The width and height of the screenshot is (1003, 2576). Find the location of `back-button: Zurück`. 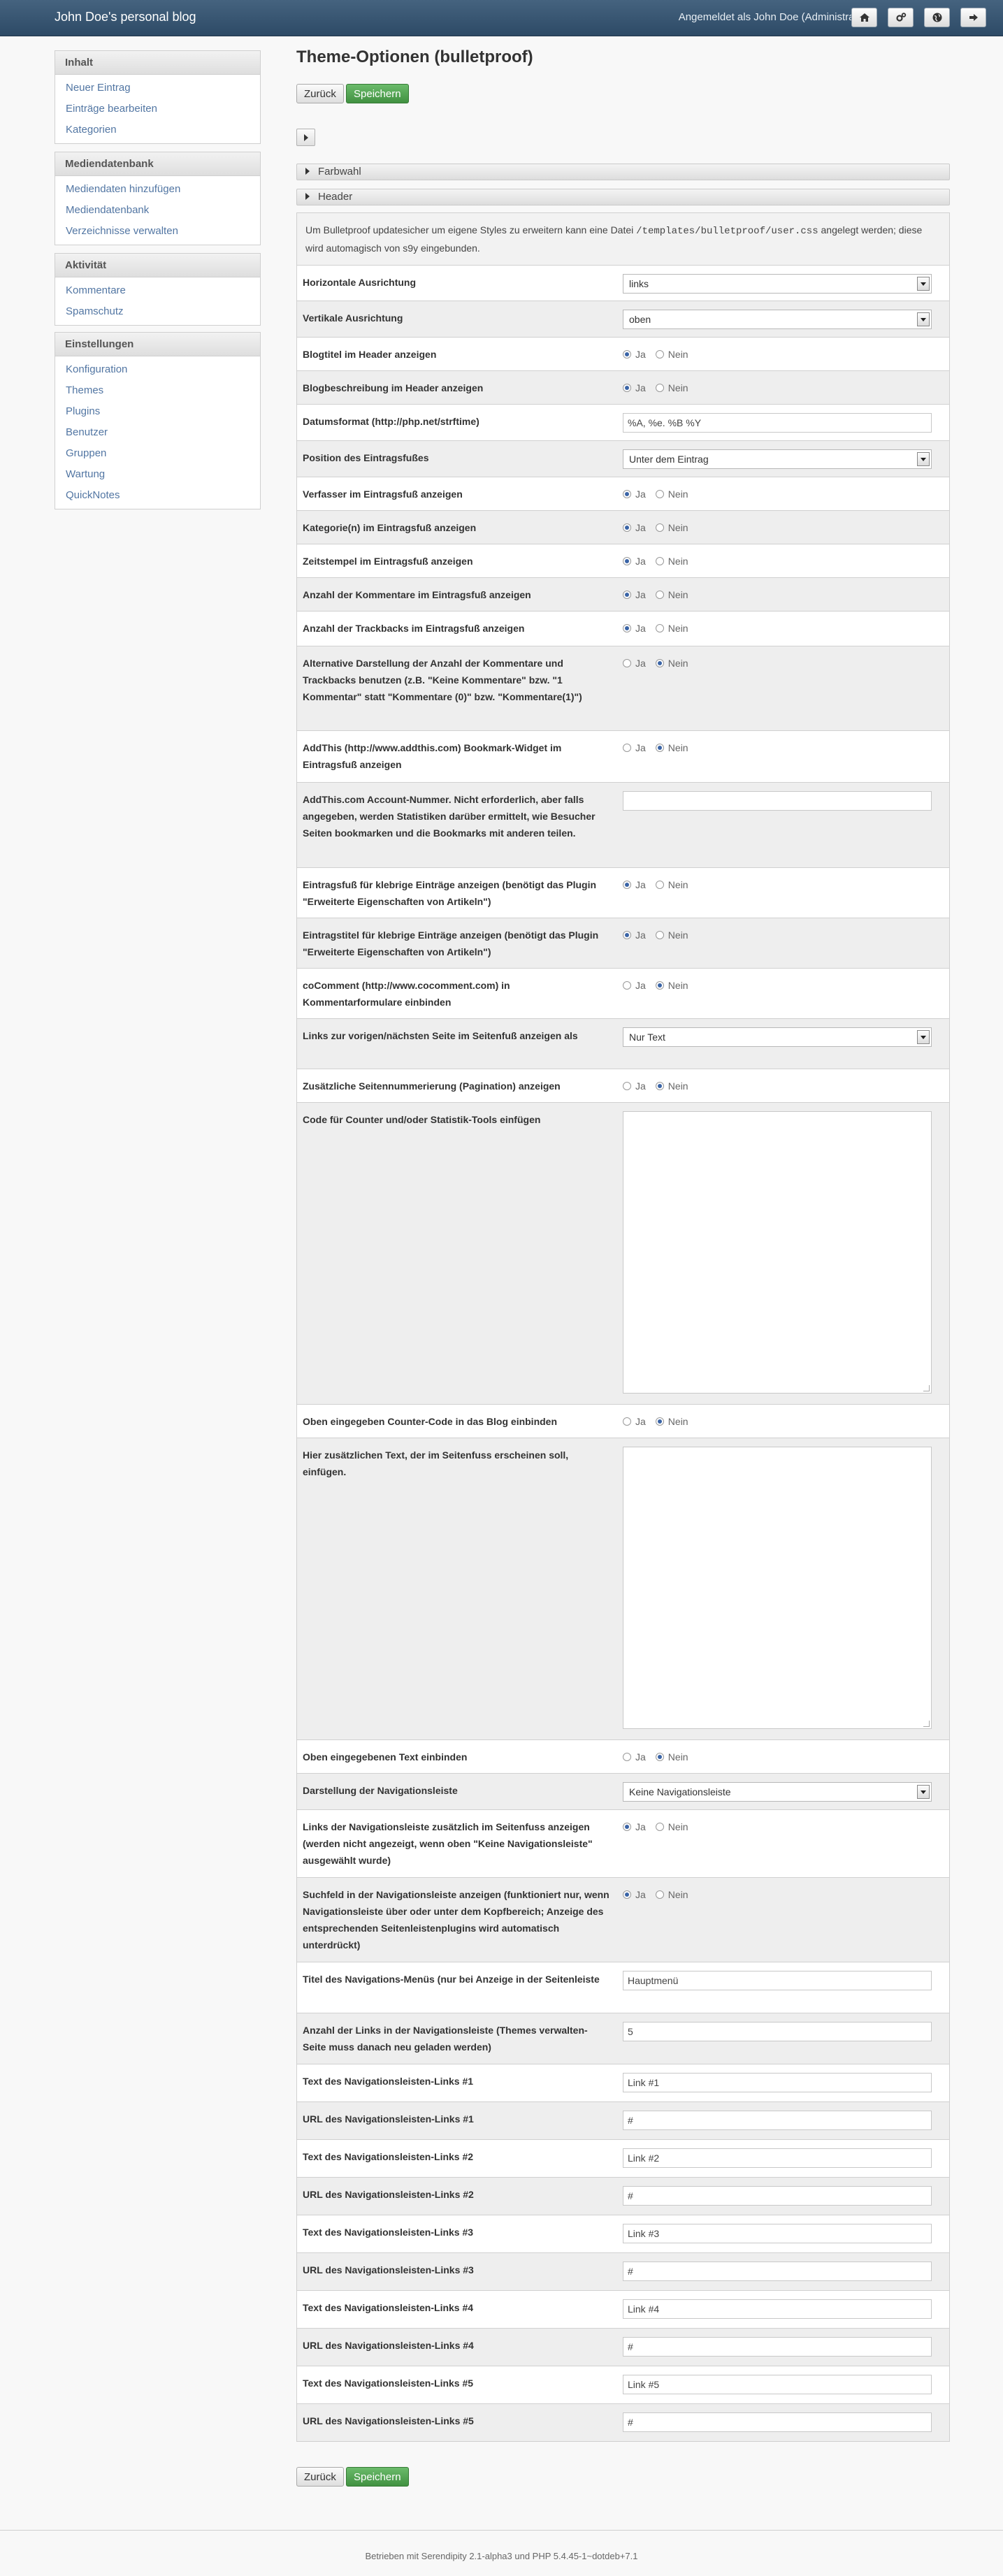

back-button: Zurück is located at coordinates (320, 94).